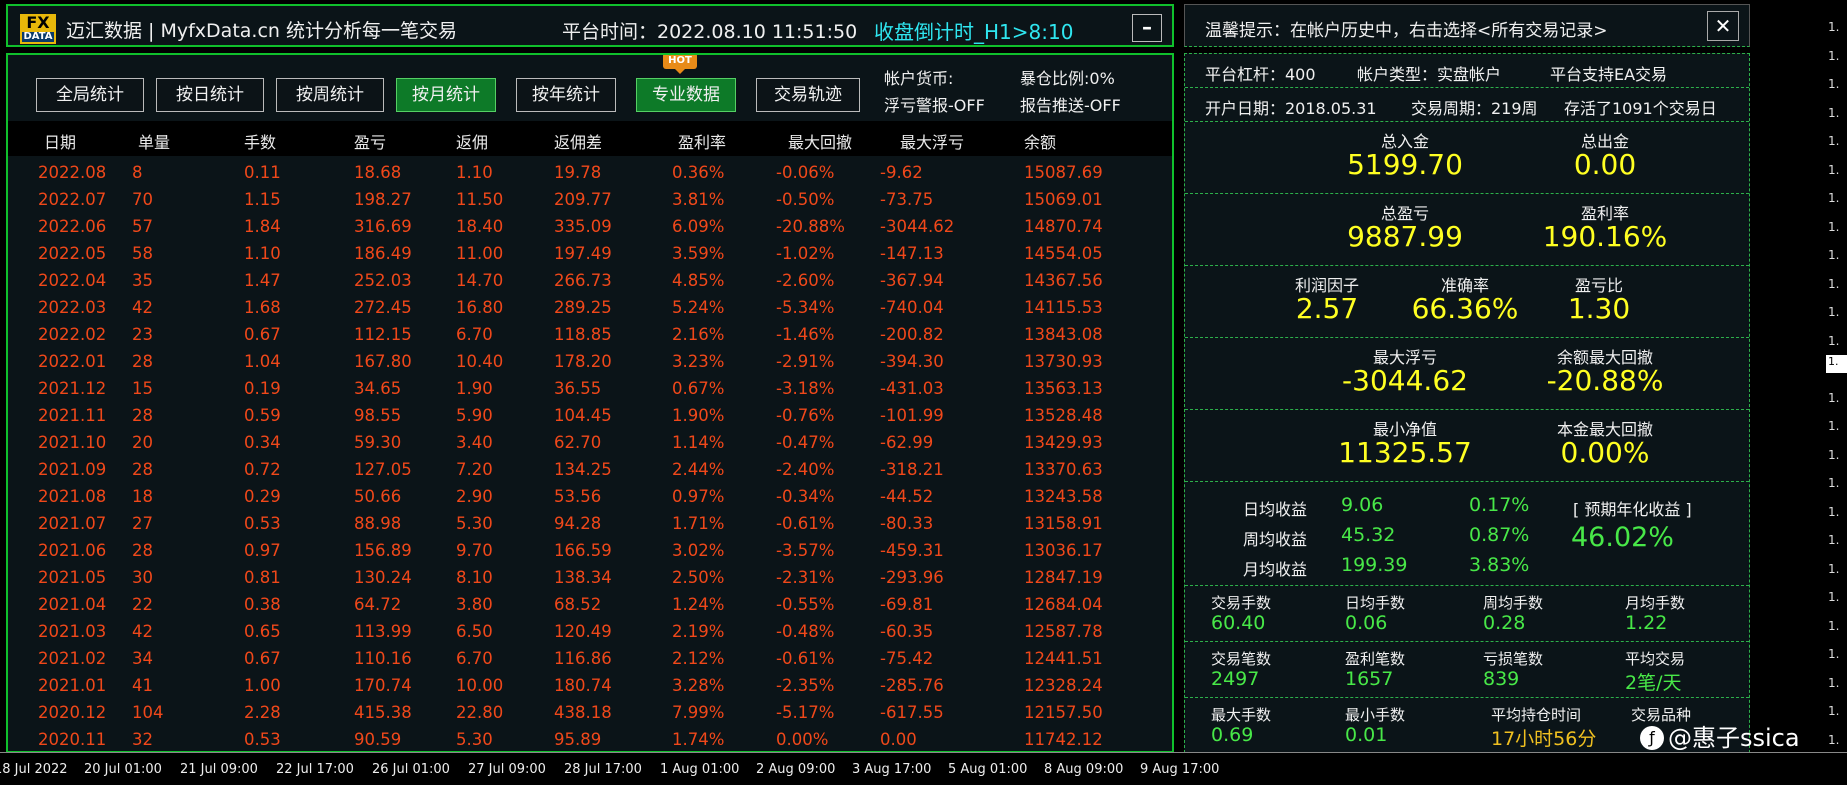 The image size is (1847, 785). I want to click on cell-rebate-diff: 134.25, so click(583, 469).